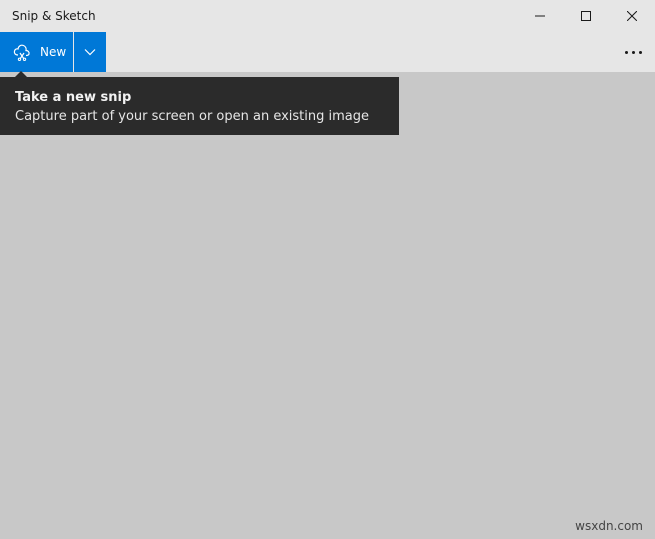 This screenshot has width=655, height=539. I want to click on window-controls, so click(586, 16).